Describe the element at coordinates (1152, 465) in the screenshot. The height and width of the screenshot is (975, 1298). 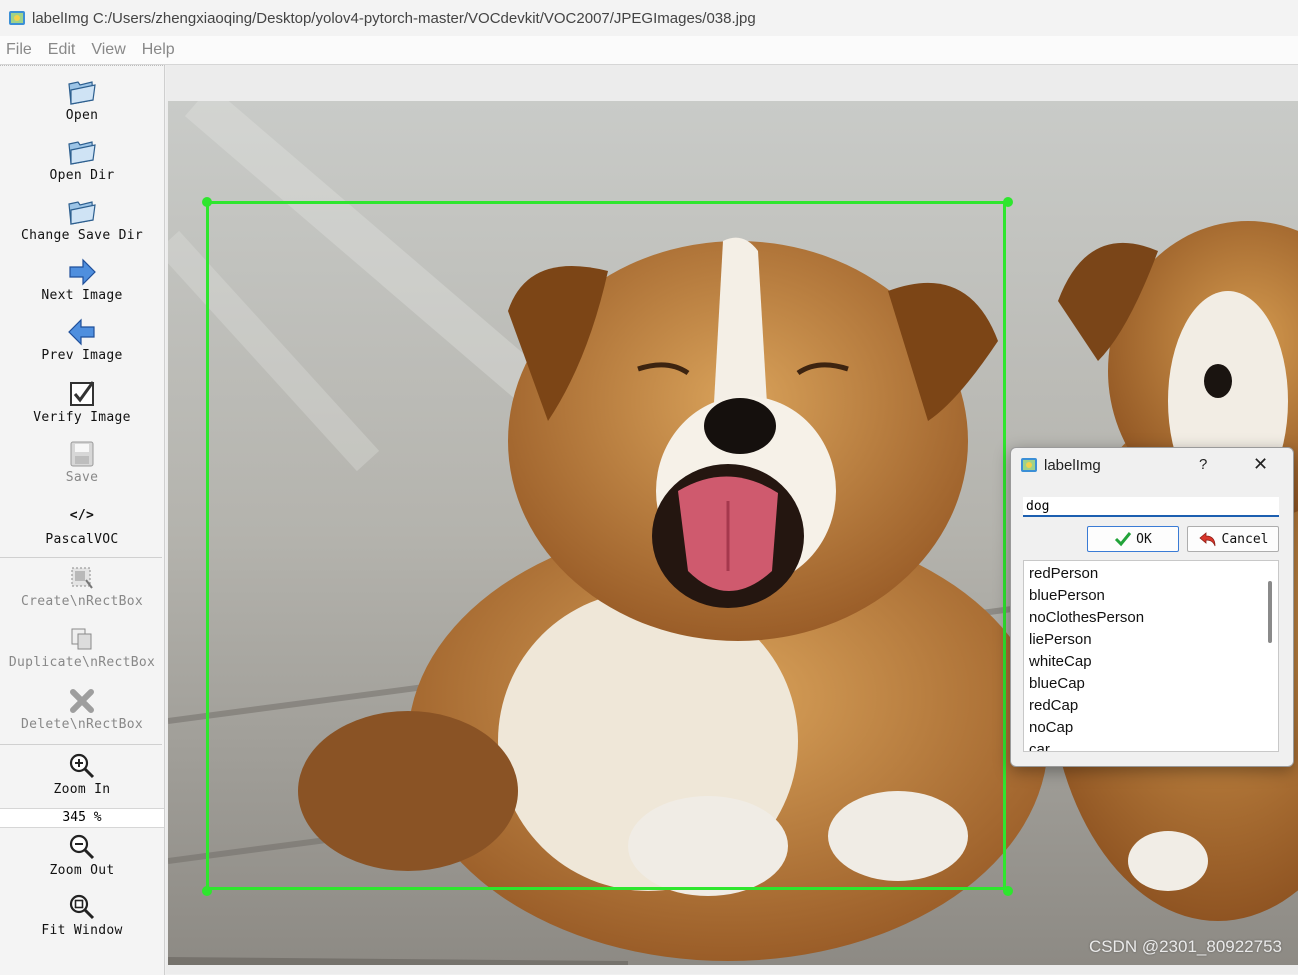
I see `dialog-title-bar: labelImg` at that location.